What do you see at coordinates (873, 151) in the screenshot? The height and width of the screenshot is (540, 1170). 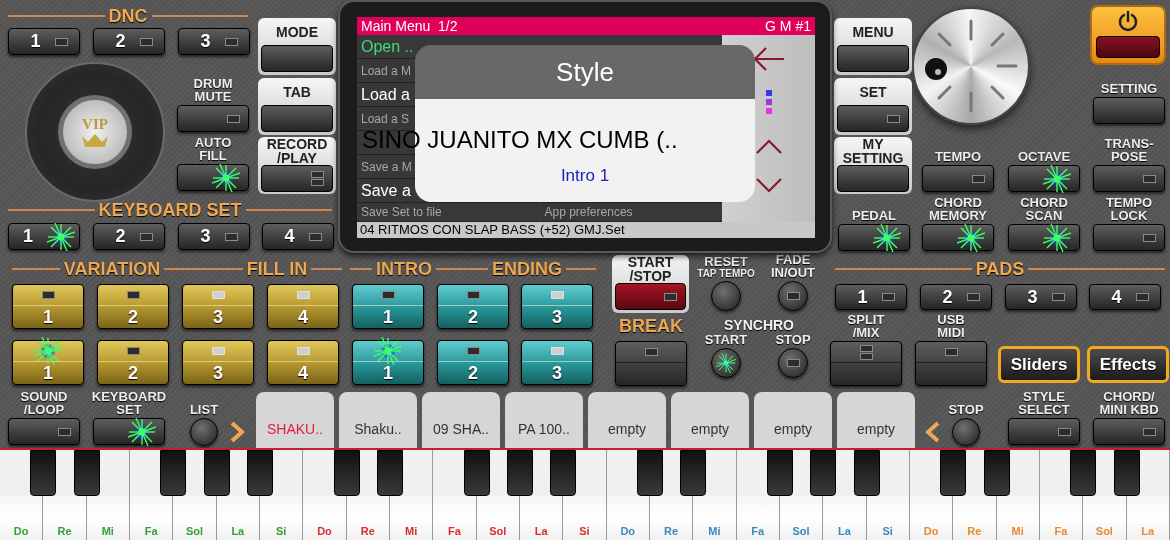 I see `control-label: MY SETTING` at bounding box center [873, 151].